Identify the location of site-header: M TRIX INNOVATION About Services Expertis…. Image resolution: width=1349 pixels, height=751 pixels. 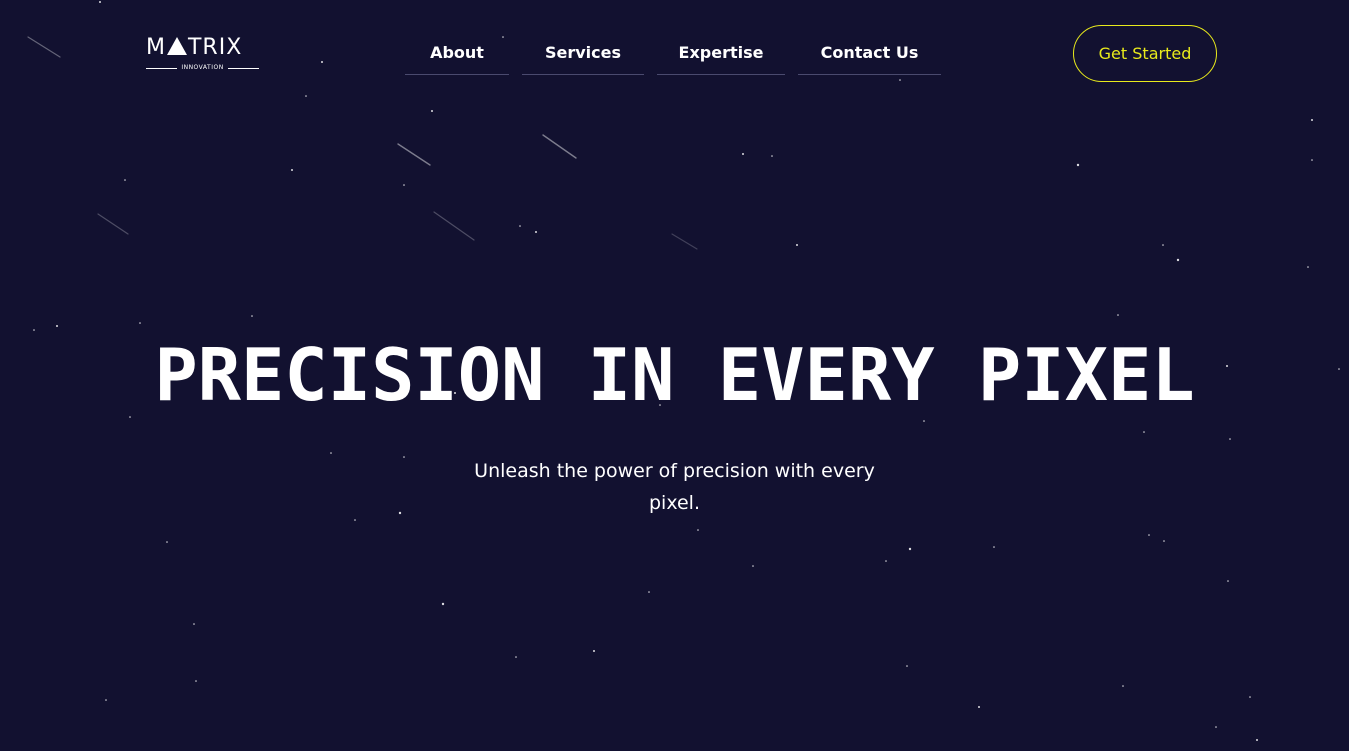
(674, 55).